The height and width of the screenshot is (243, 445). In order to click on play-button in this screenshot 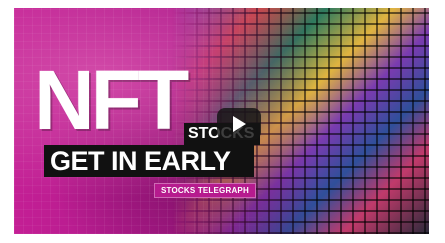, I will do `click(239, 124)`.